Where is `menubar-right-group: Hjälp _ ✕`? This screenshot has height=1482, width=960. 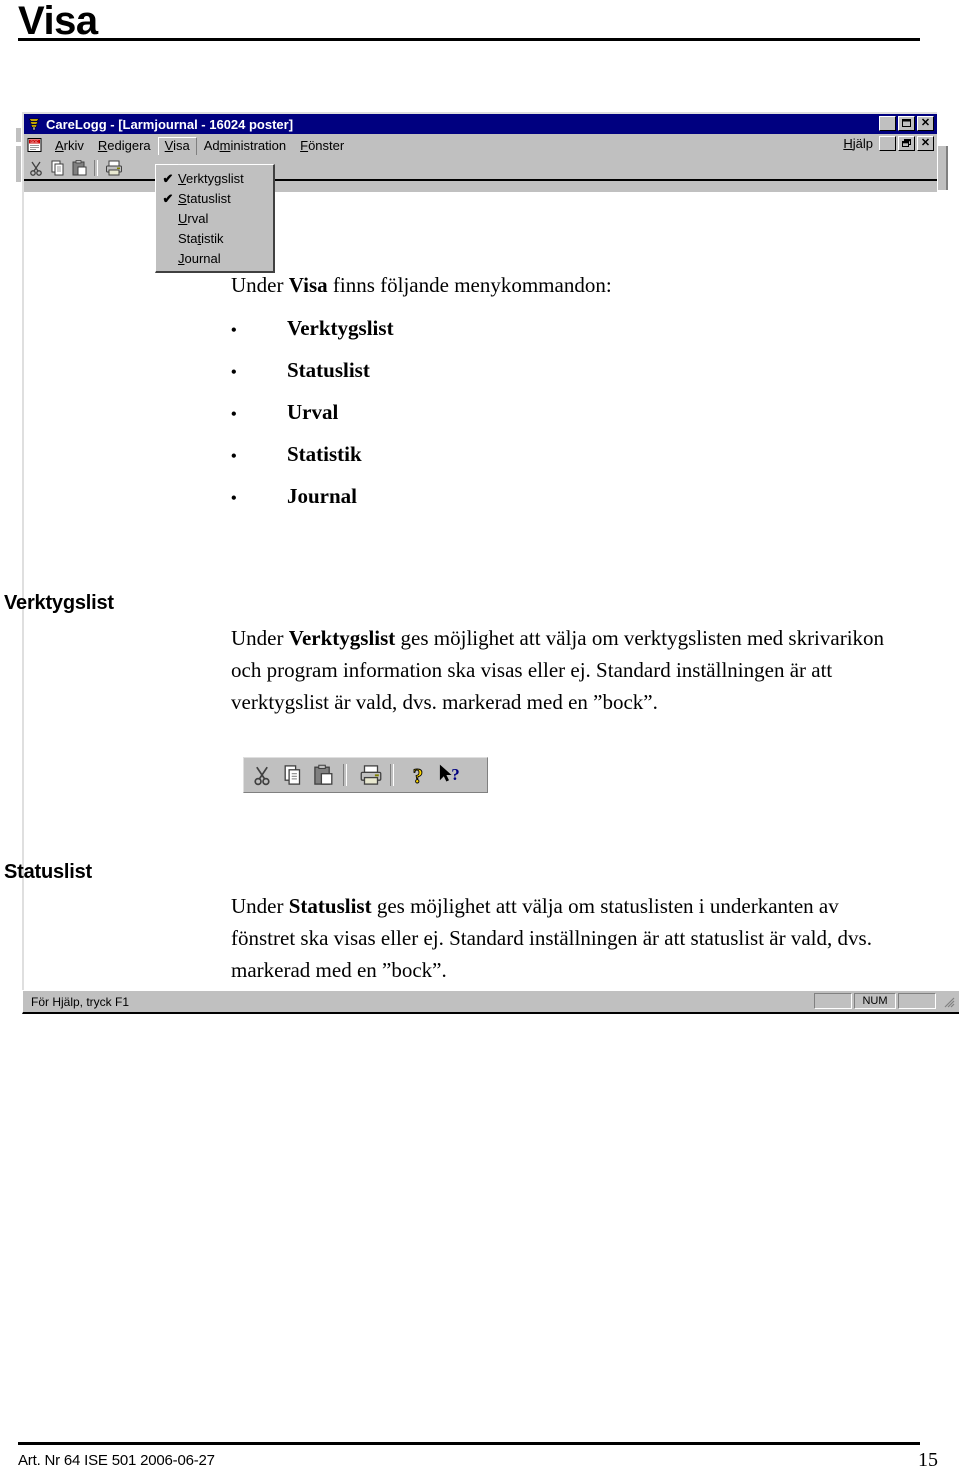 menubar-right-group: Hjälp _ ✕ is located at coordinates (888, 143).